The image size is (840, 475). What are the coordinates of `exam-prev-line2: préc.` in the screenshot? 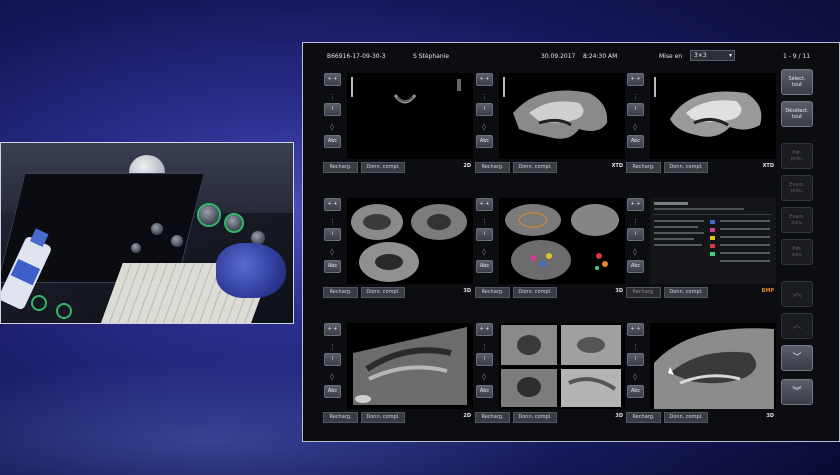 It's located at (797, 191).